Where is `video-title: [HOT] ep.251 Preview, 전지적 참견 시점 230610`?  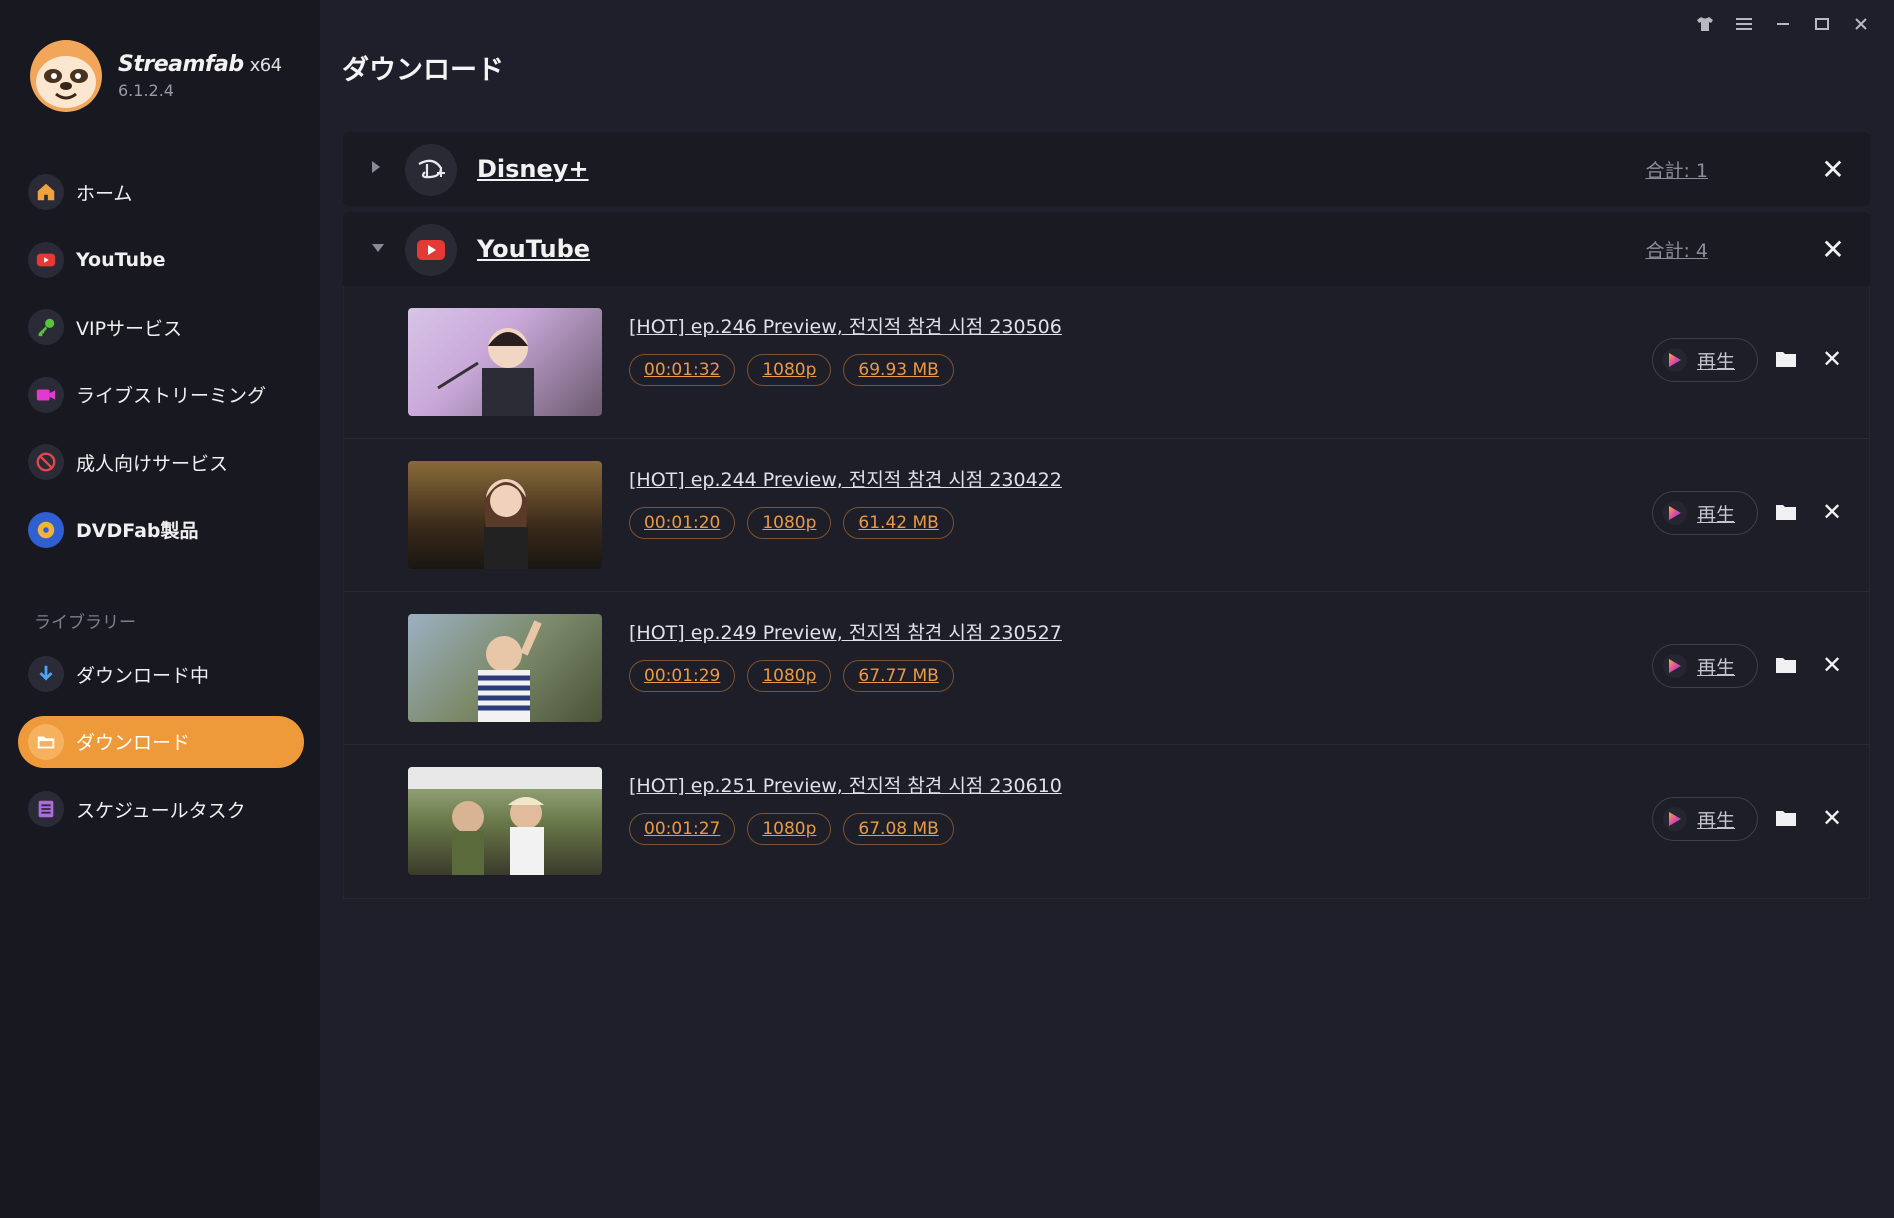
video-title: [HOT] ep.251 Preview, 전지적 참견 시점 230610 is located at coordinates (845, 784).